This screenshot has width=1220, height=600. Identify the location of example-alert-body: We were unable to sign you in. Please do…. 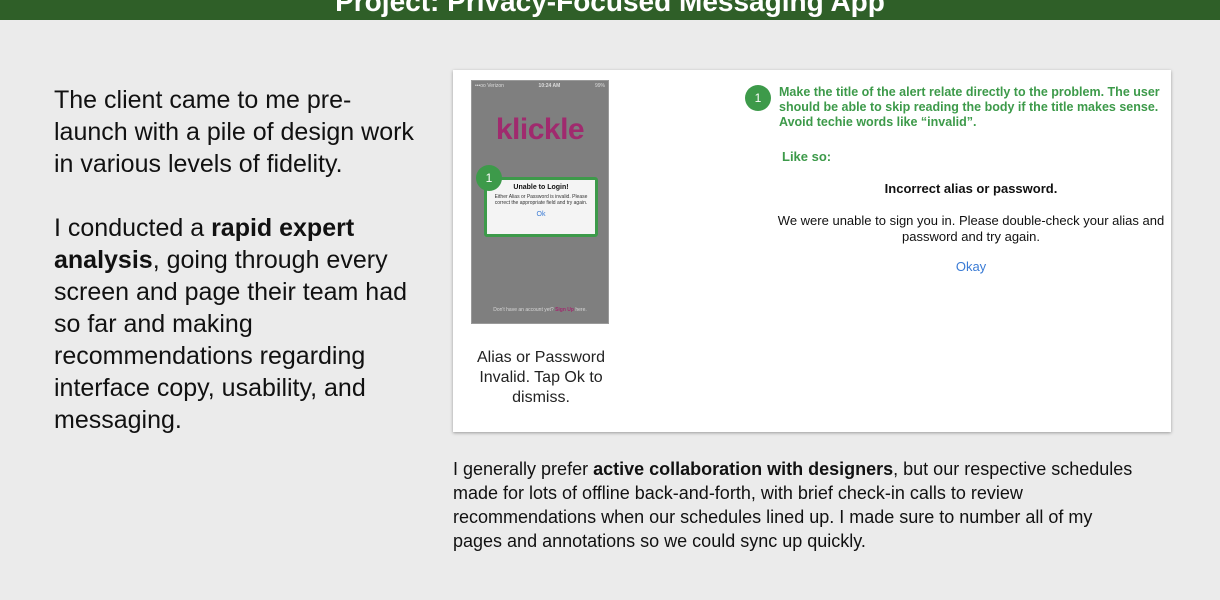
(971, 228).